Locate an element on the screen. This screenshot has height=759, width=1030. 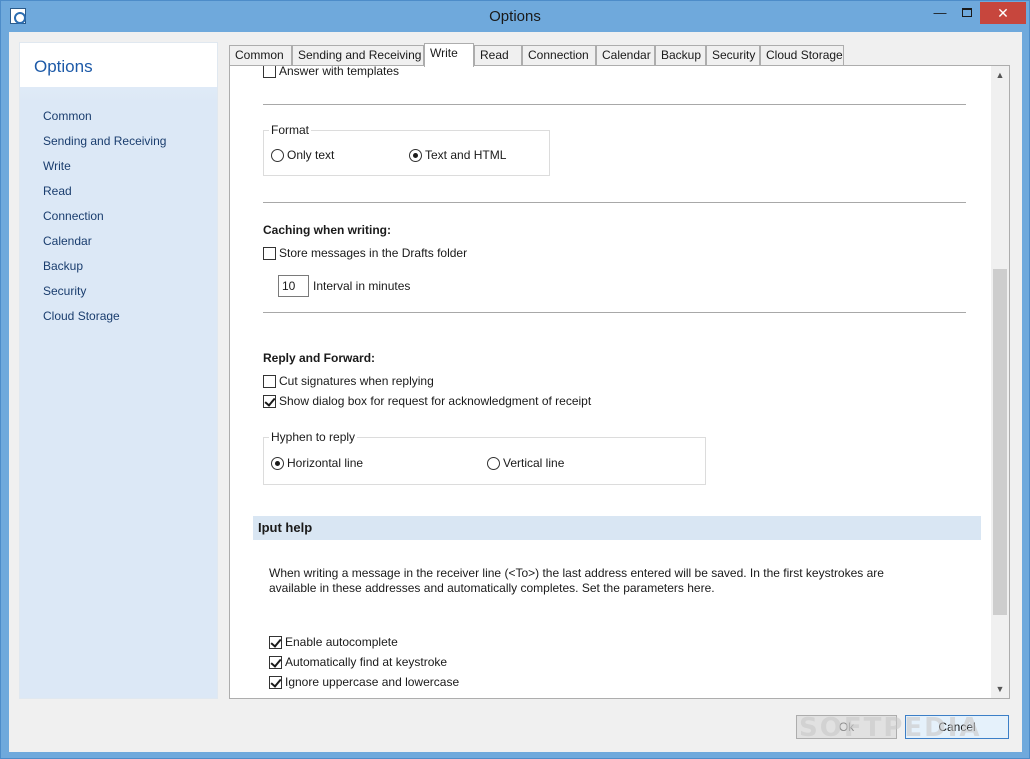
input-help-heading: Iput help is located at coordinates (285, 527).